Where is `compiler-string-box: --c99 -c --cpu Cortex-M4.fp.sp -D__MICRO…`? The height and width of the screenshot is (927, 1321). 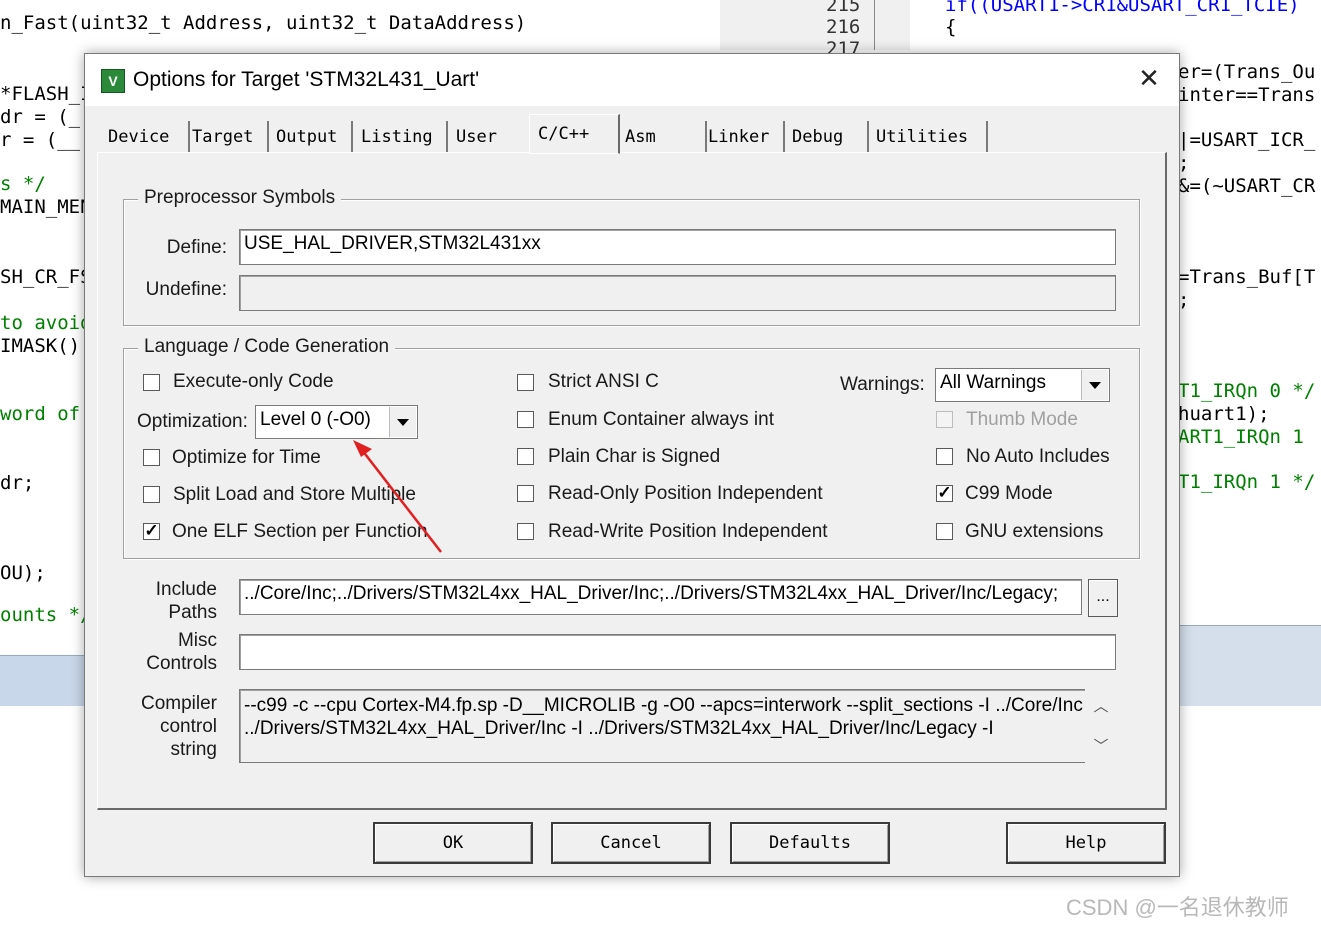
compiler-string-box: --c99 -c --cpu Cortex-M4.fp.sp -D__MICRO… is located at coordinates (677, 726).